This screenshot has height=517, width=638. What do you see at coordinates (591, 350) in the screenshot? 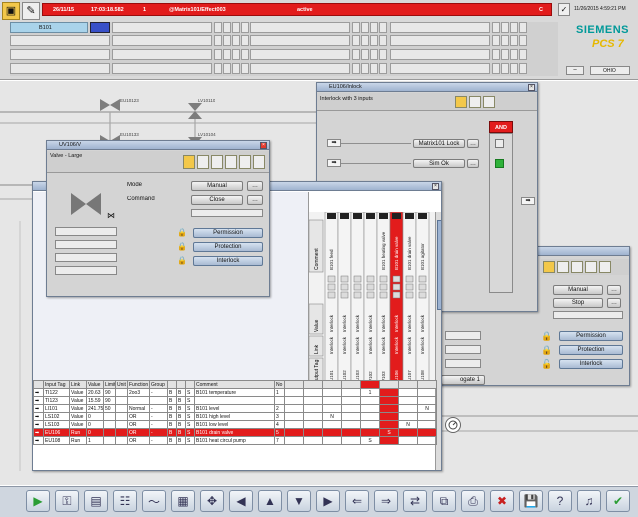
I see `right-protection-button: Protection` at bounding box center [591, 350].